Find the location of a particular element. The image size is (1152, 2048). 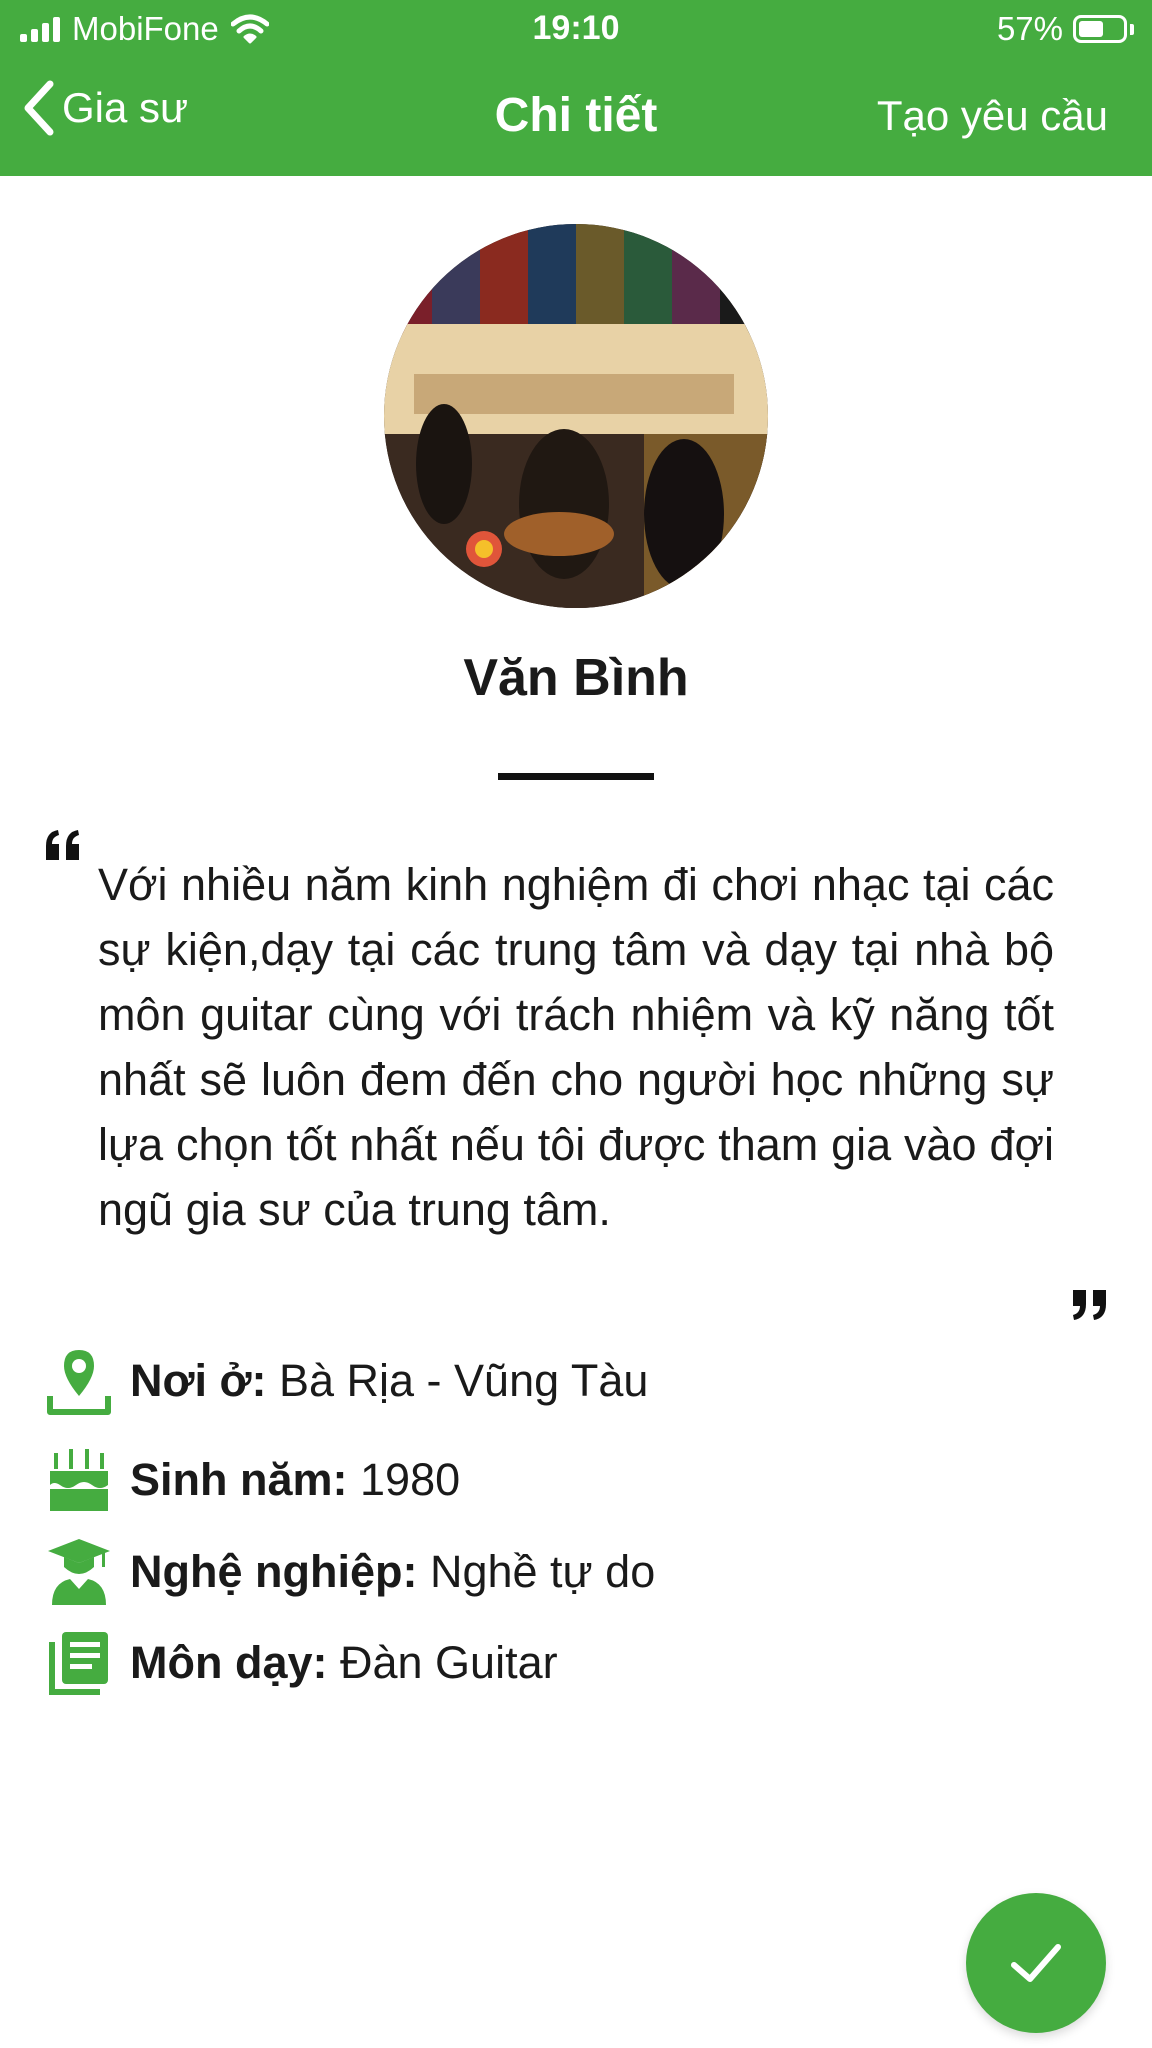

subject-label: Môn dạy: is located at coordinates (229, 1662).